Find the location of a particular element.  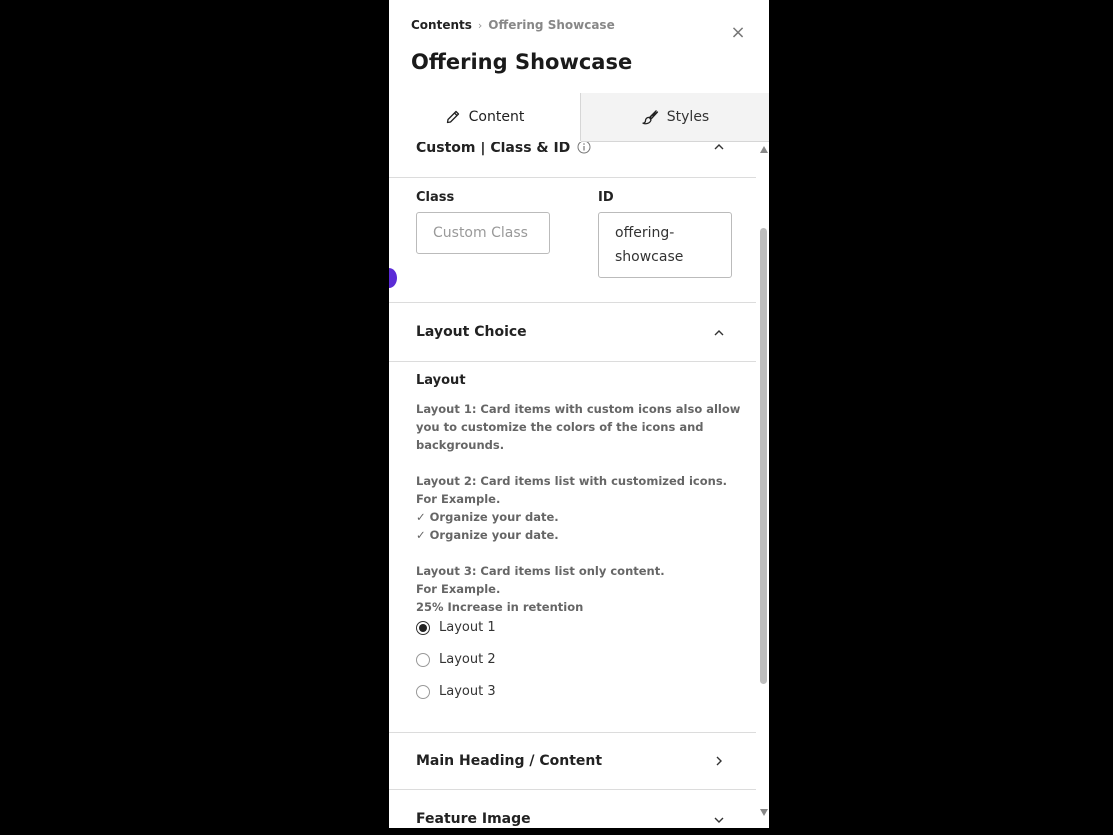

info-icon is located at coordinates (584, 148).